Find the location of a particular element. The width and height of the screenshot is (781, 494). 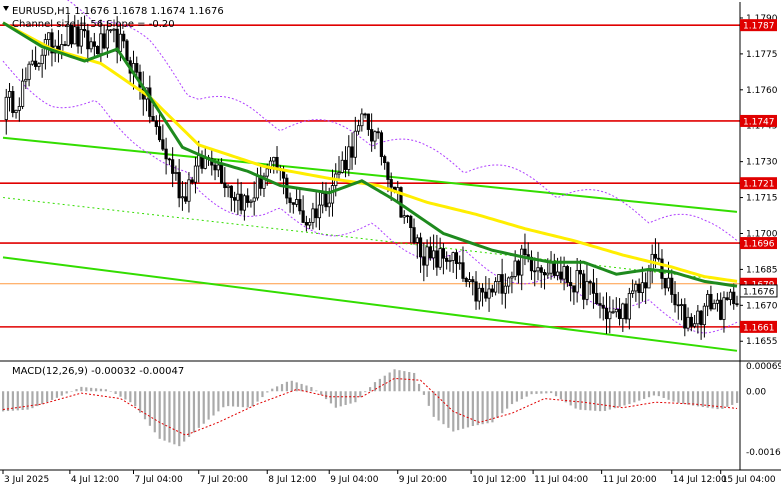

symbol-info: EURUSD,H1 1.1676 1.1678 1.1674 1.1676 is located at coordinates (118, 11).